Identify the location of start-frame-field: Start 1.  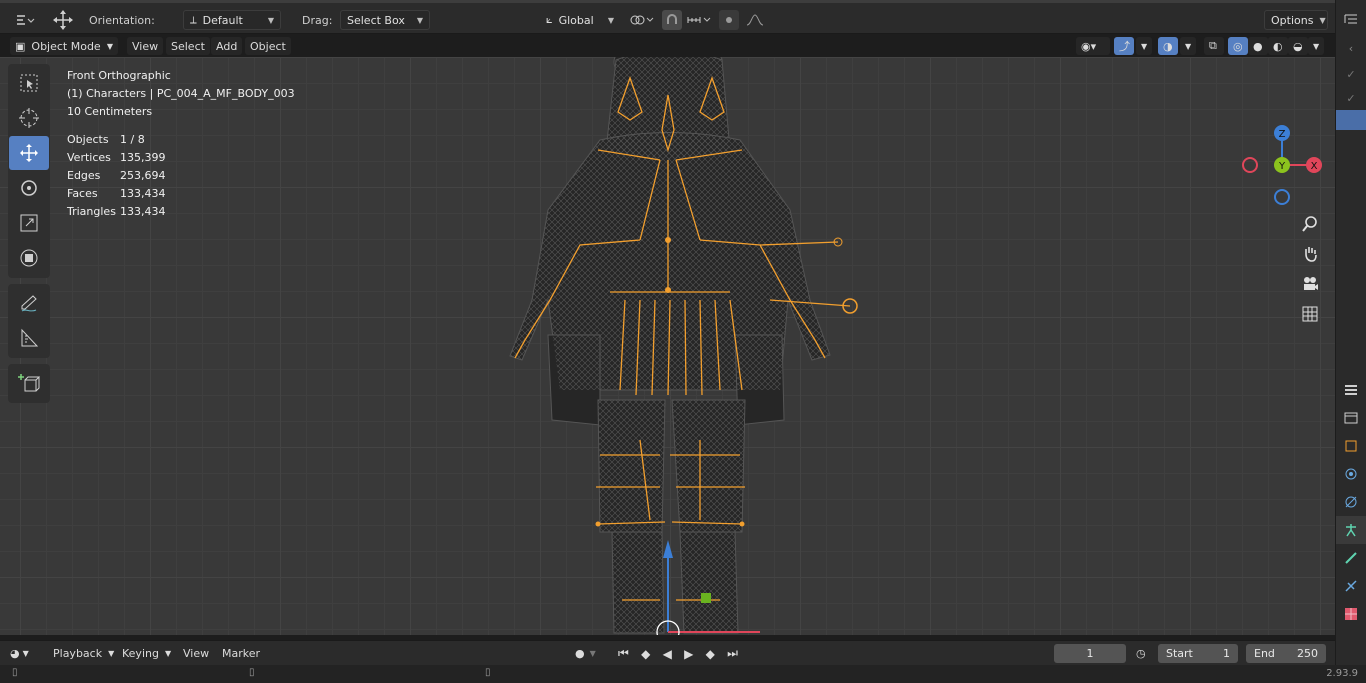
(1198, 653).